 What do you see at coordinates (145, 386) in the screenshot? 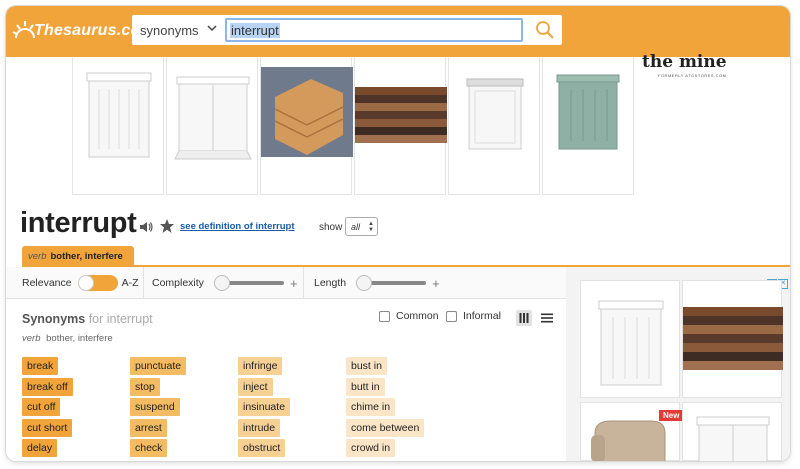
I see `synonym-chip: stop` at bounding box center [145, 386].